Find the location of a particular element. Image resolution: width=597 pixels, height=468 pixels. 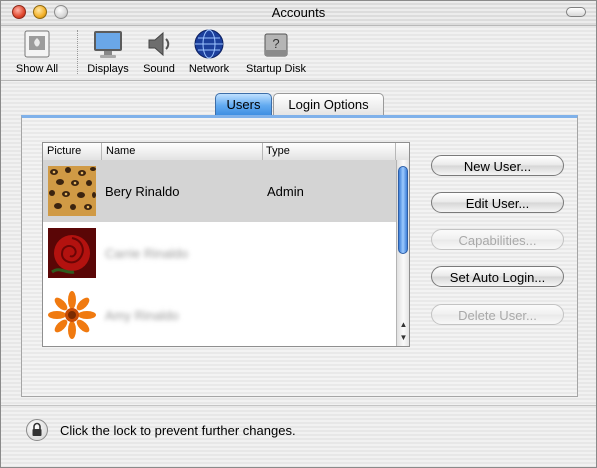

column-header-type: Type is located at coordinates (278, 151).